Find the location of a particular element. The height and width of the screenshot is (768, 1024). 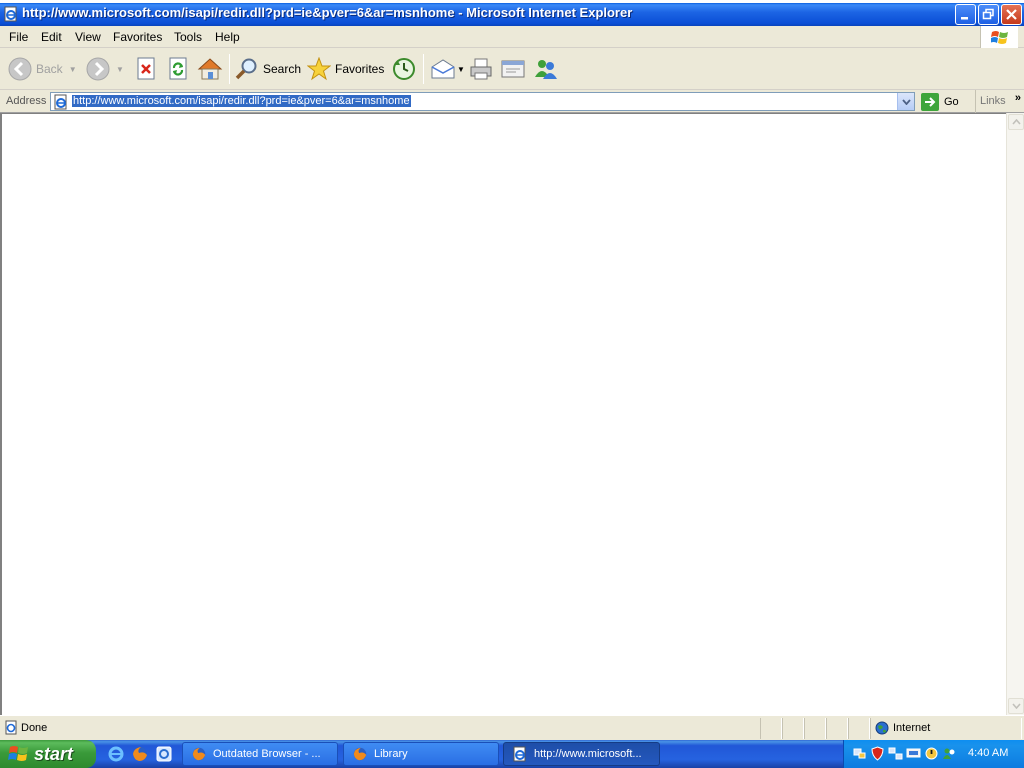

menu-bar: File Edit View Favorites Tools Help is located at coordinates (512, 37).